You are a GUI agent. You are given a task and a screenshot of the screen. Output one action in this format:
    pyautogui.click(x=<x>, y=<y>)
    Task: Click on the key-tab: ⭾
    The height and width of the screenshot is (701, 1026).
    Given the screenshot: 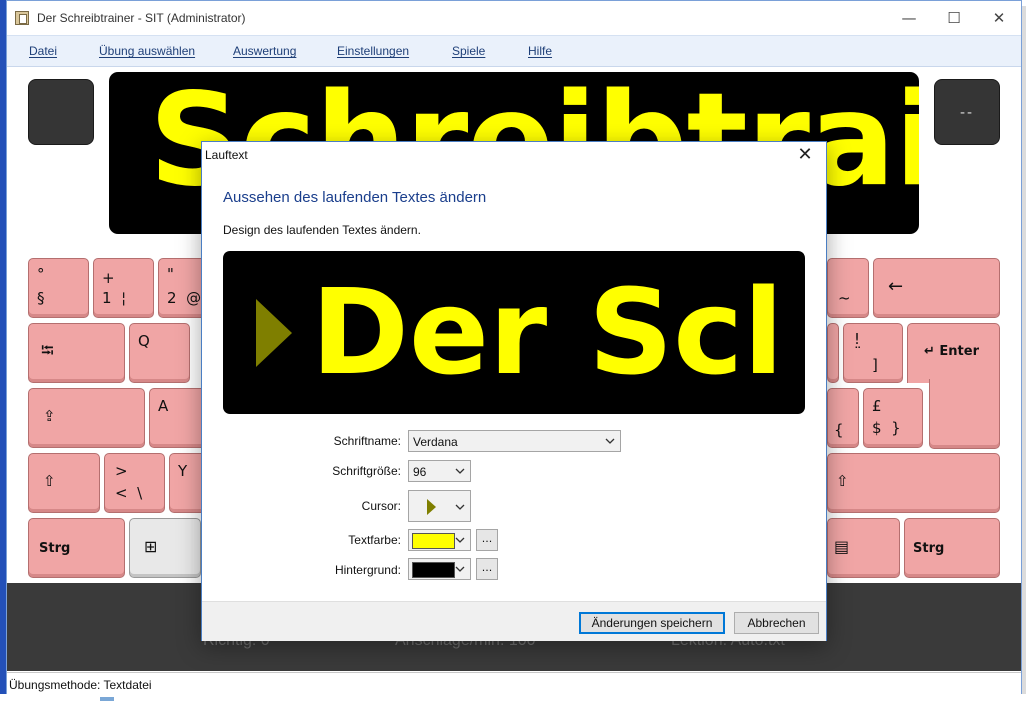 What is the action you would take?
    pyautogui.click(x=76, y=353)
    